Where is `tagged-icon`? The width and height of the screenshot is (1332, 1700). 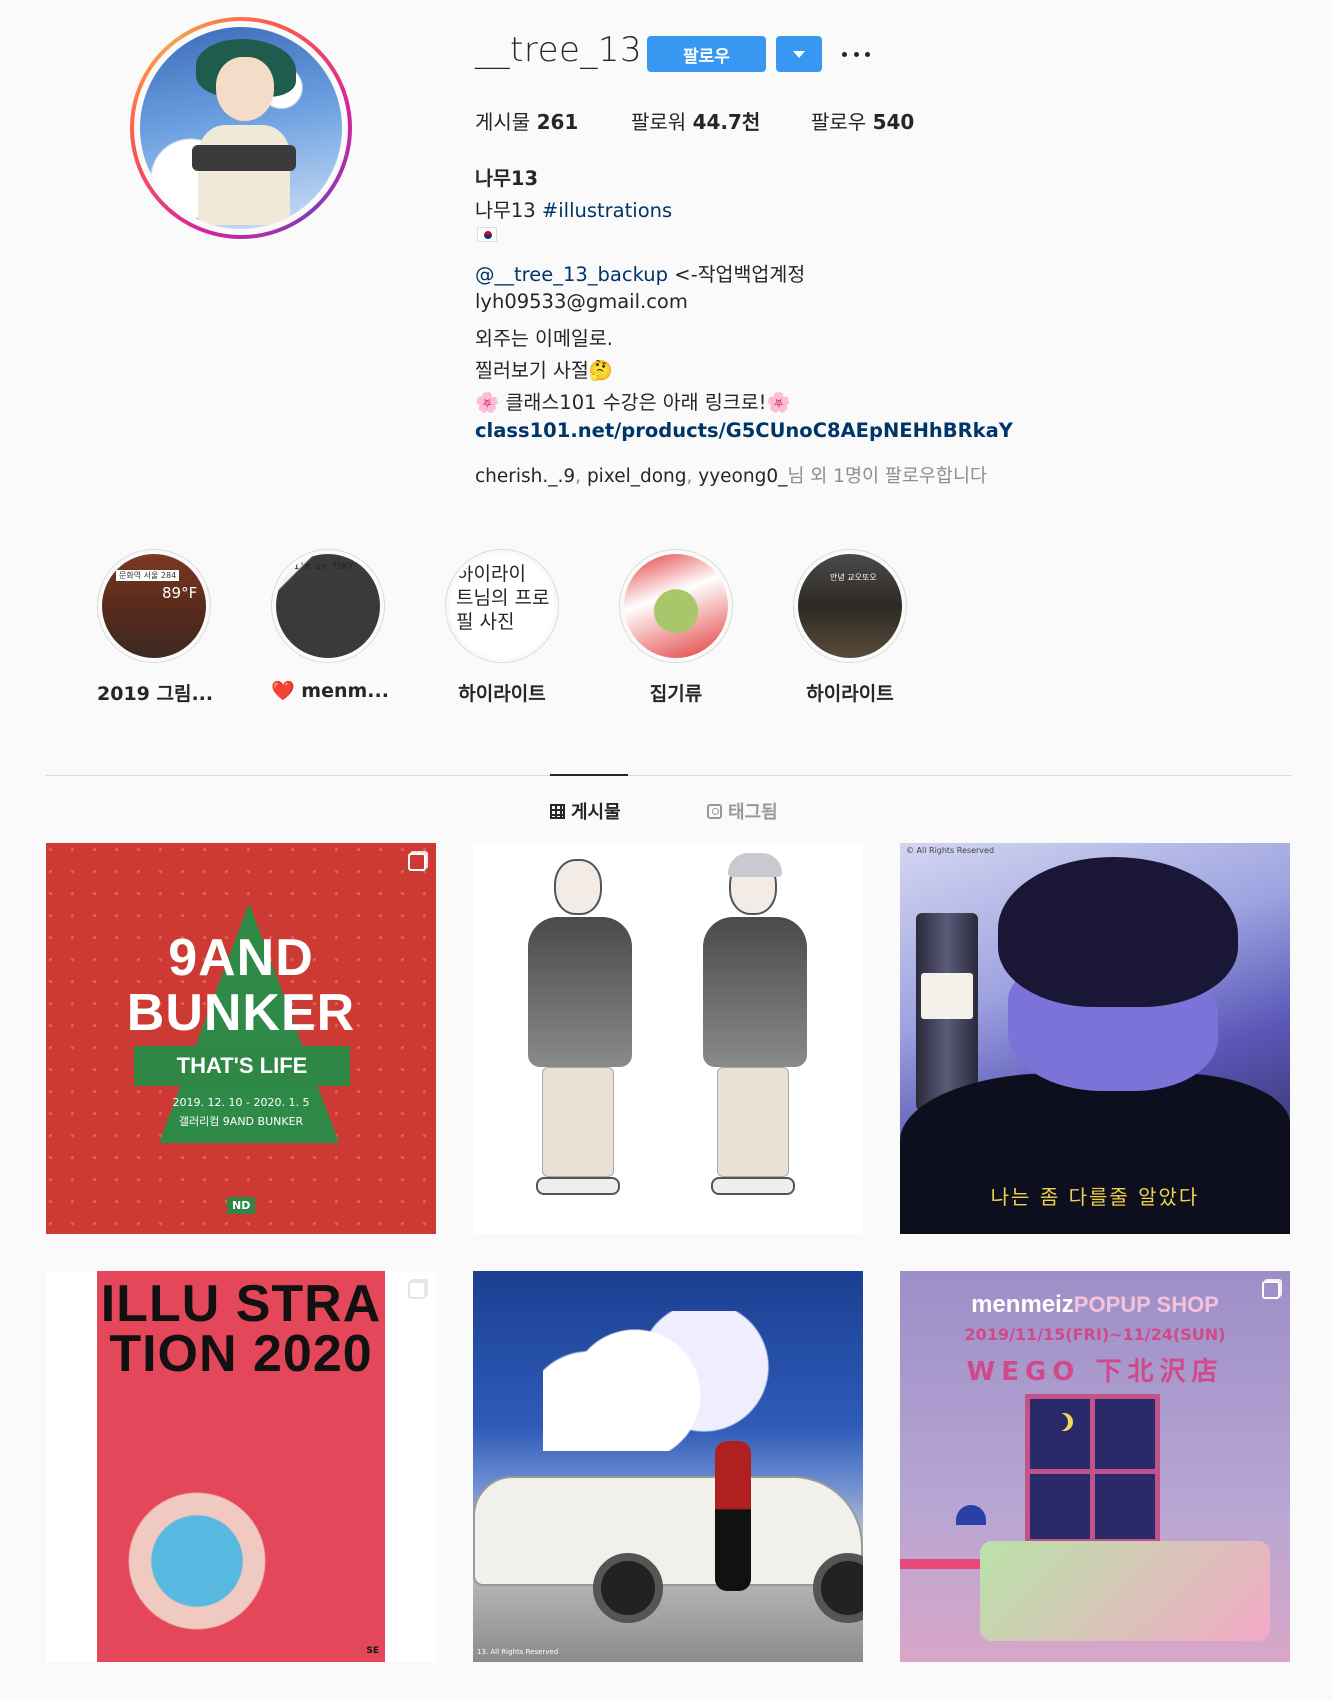
tagged-icon is located at coordinates (714, 811).